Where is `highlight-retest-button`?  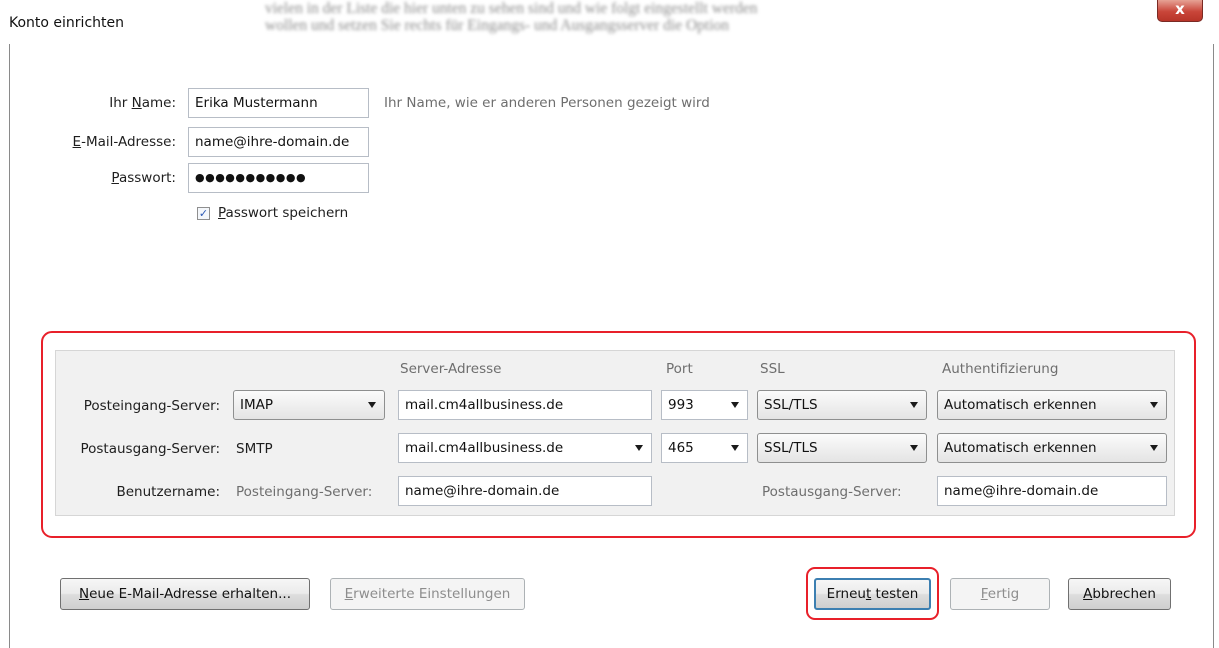 highlight-retest-button is located at coordinates (872, 593).